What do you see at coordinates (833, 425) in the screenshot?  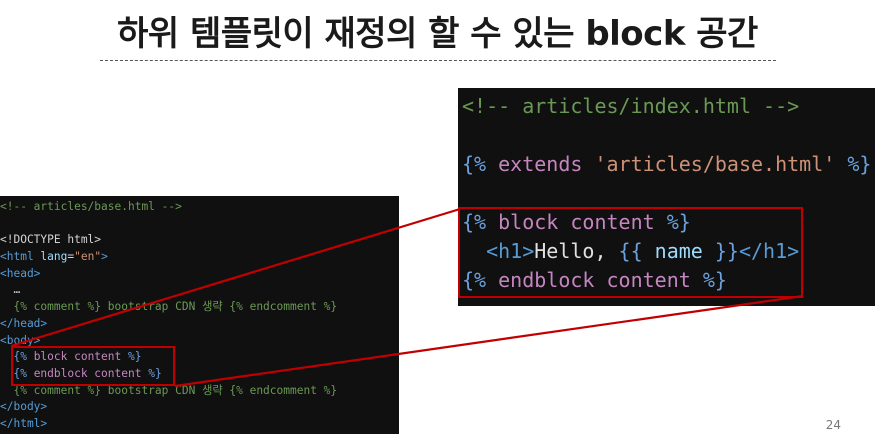 I see `page-number: 24` at bounding box center [833, 425].